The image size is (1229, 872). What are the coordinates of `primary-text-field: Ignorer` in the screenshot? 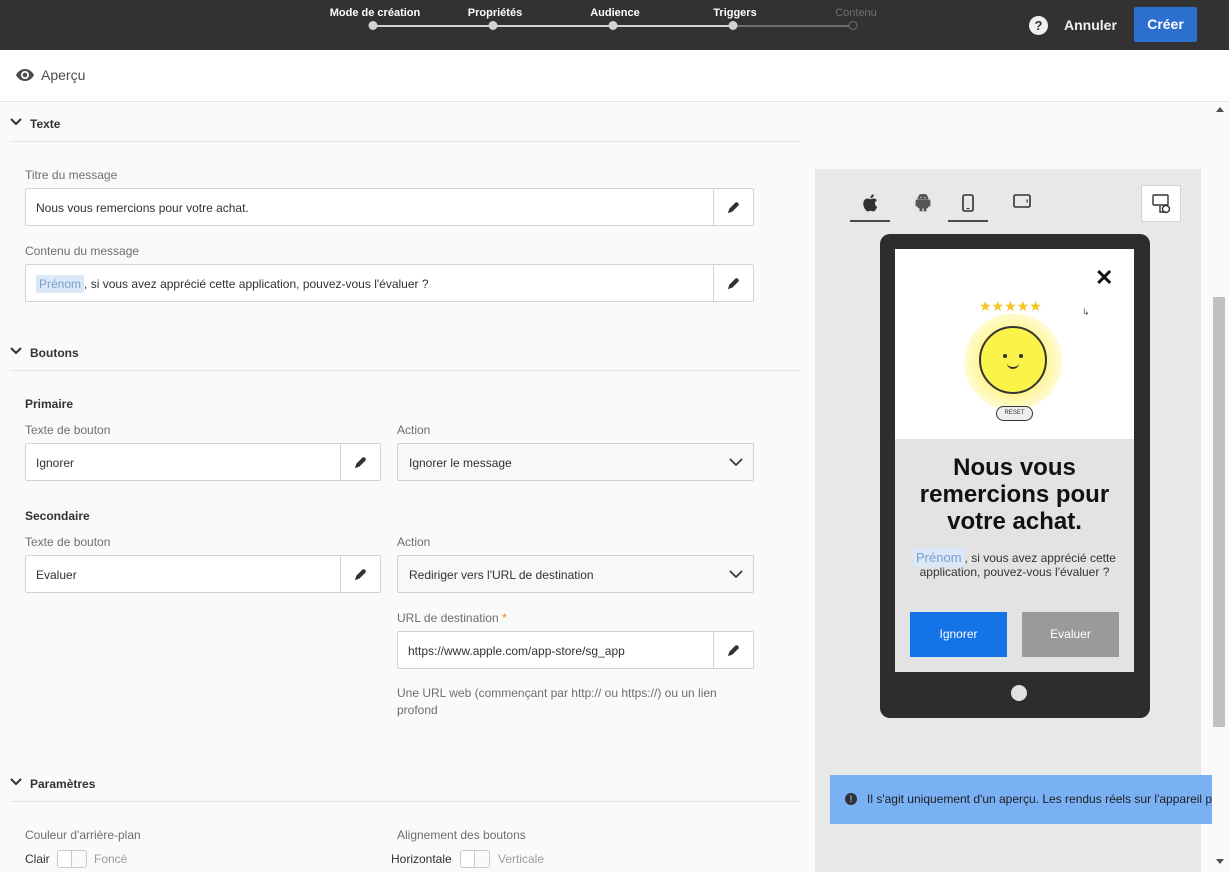 It's located at (203, 462).